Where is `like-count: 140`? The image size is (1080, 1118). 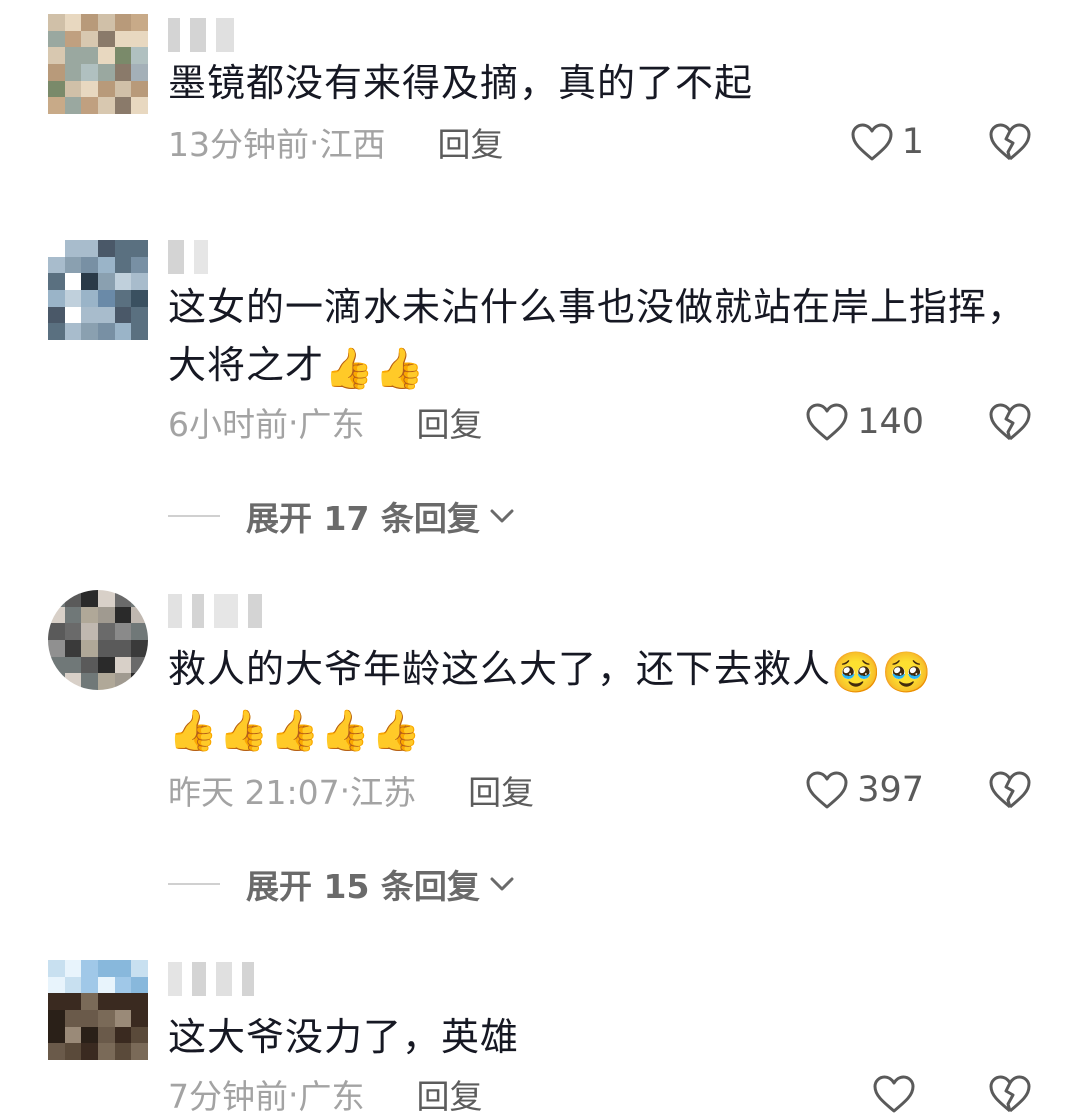
like-count: 140 is located at coordinates (890, 422).